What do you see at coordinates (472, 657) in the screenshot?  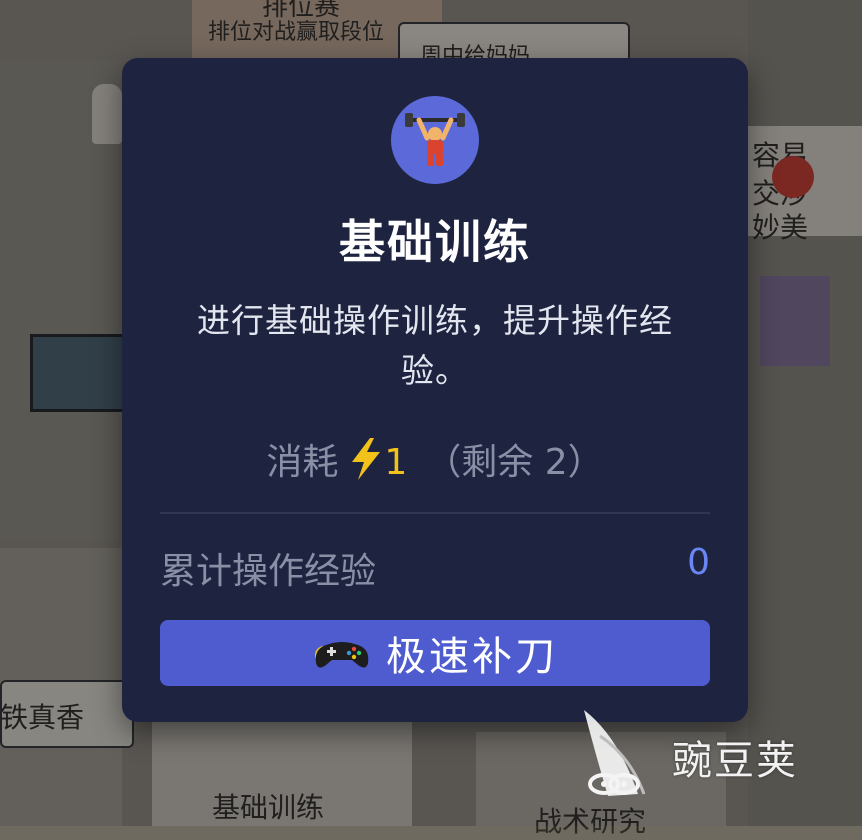 I see `speed-last-hit-label: 极速补刀` at bounding box center [472, 657].